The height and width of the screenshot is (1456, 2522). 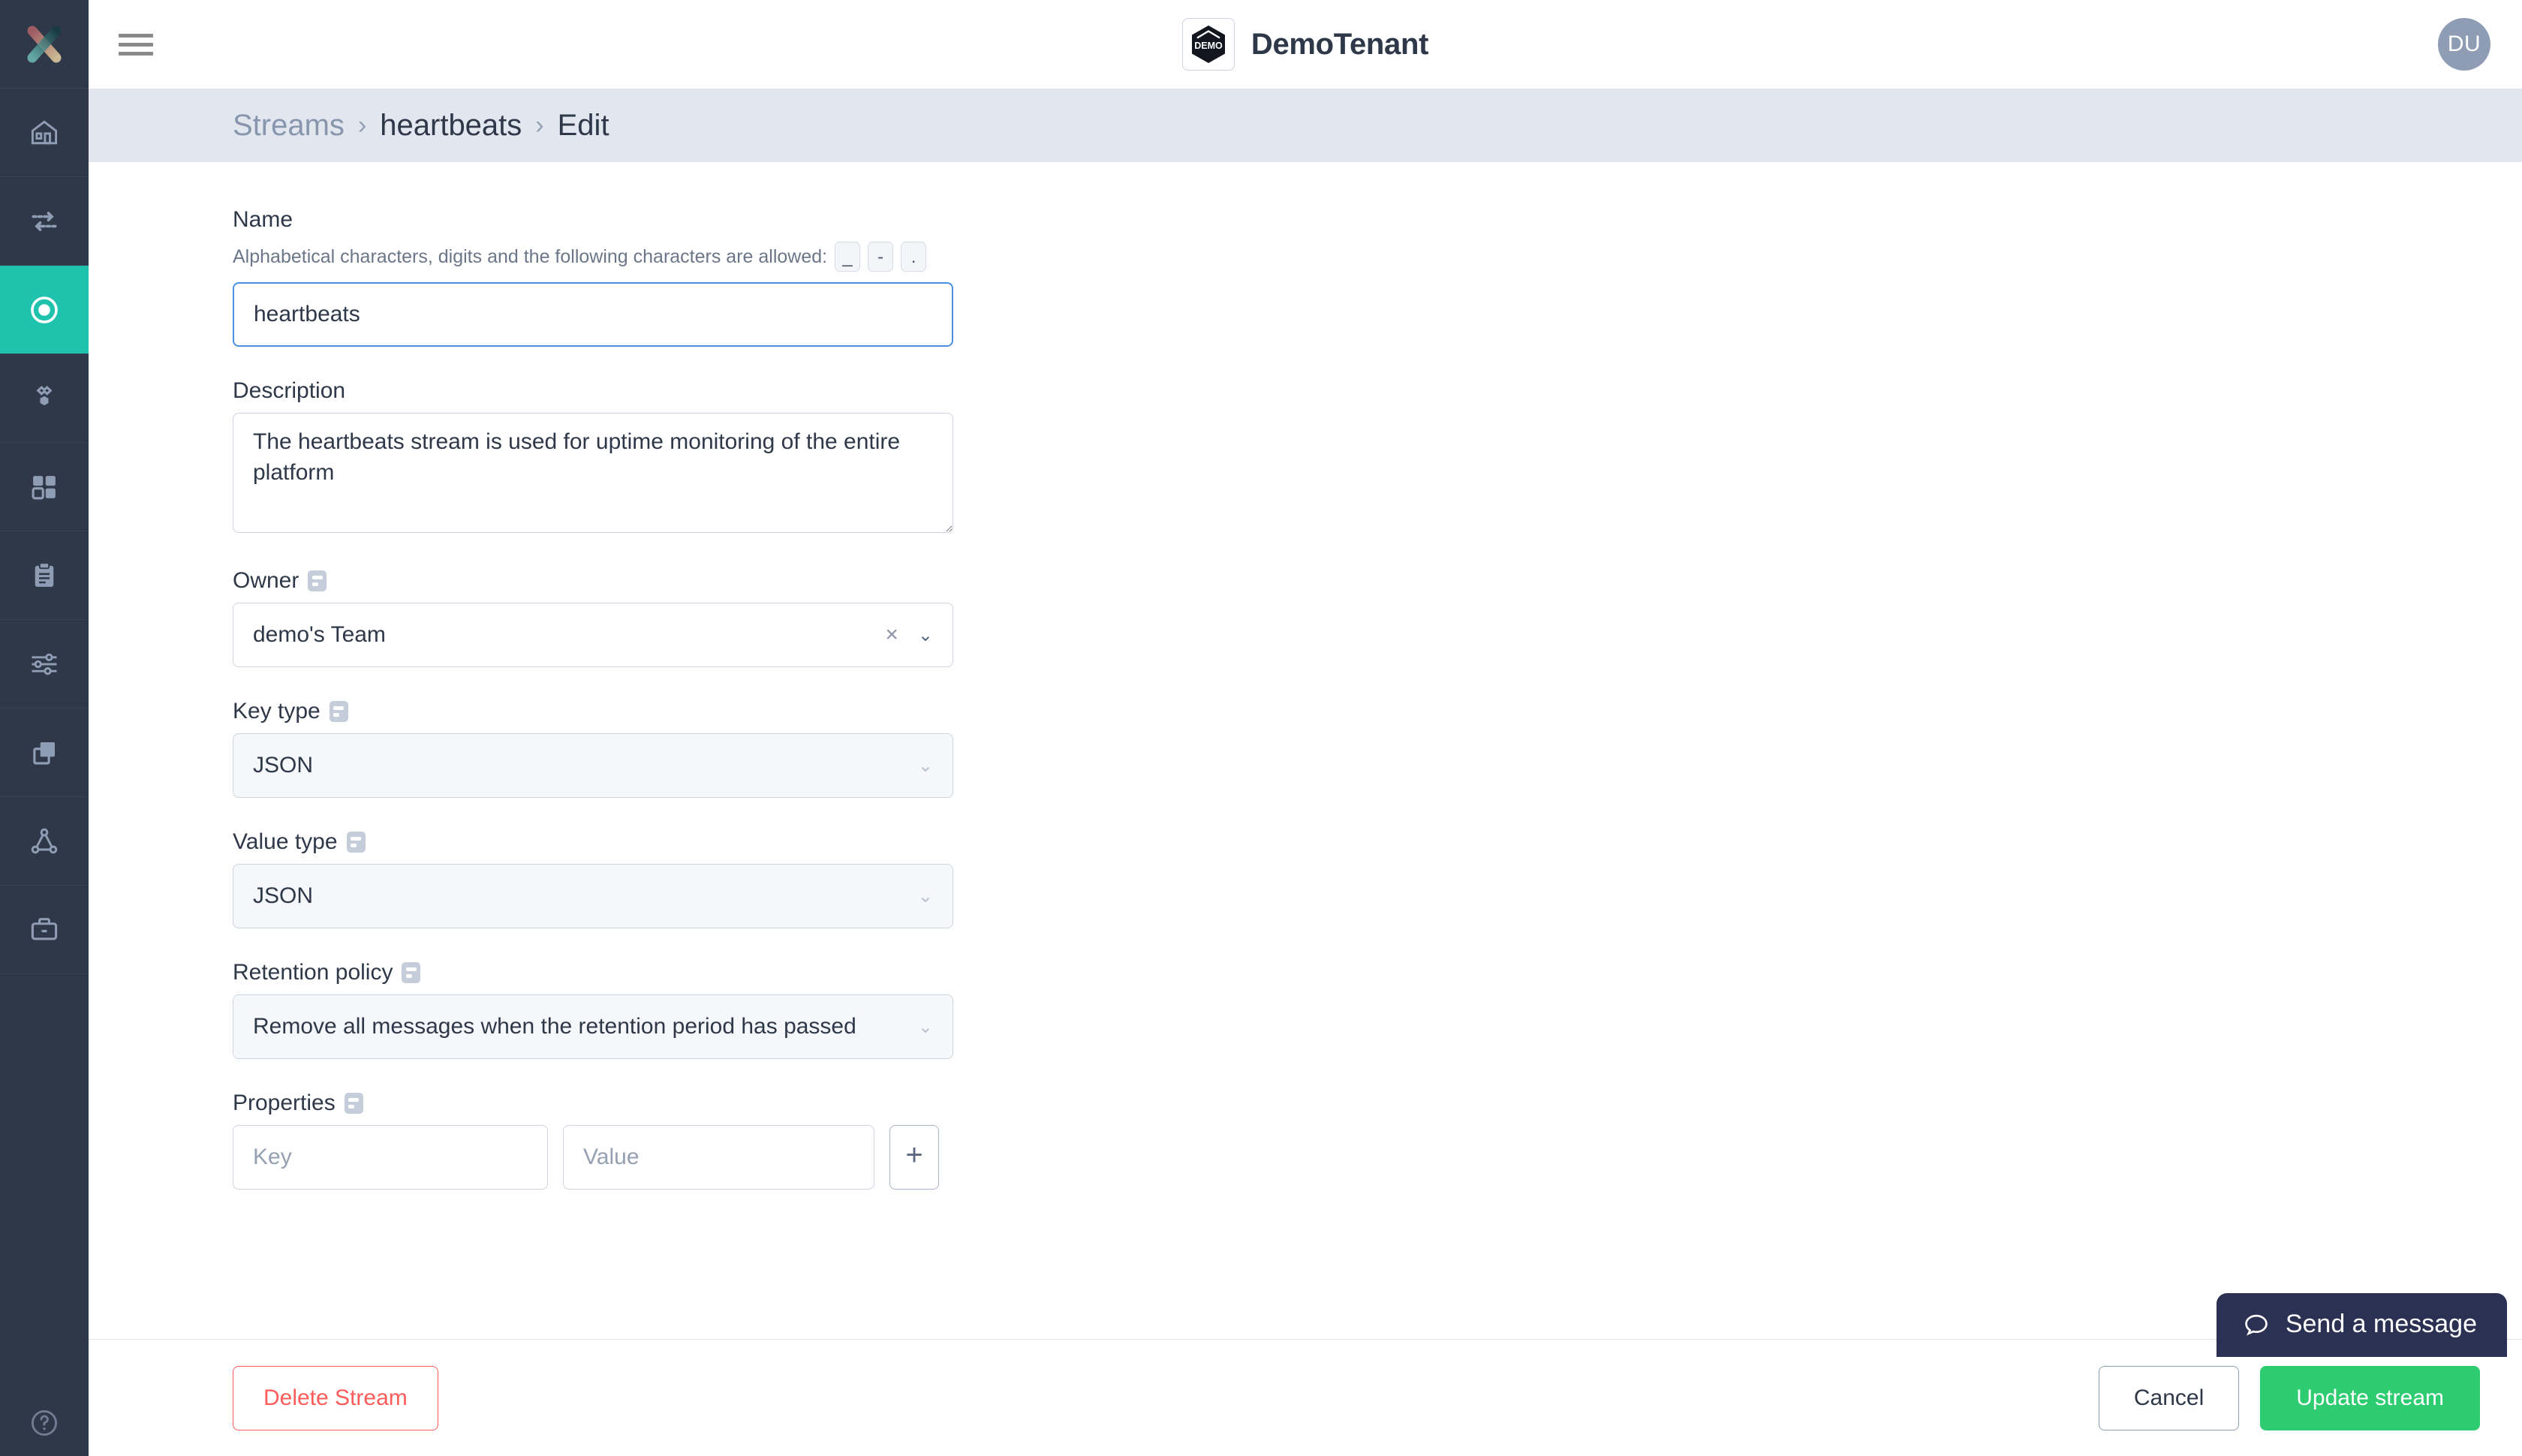 I want to click on hamburger-icon, so click(x=136, y=45).